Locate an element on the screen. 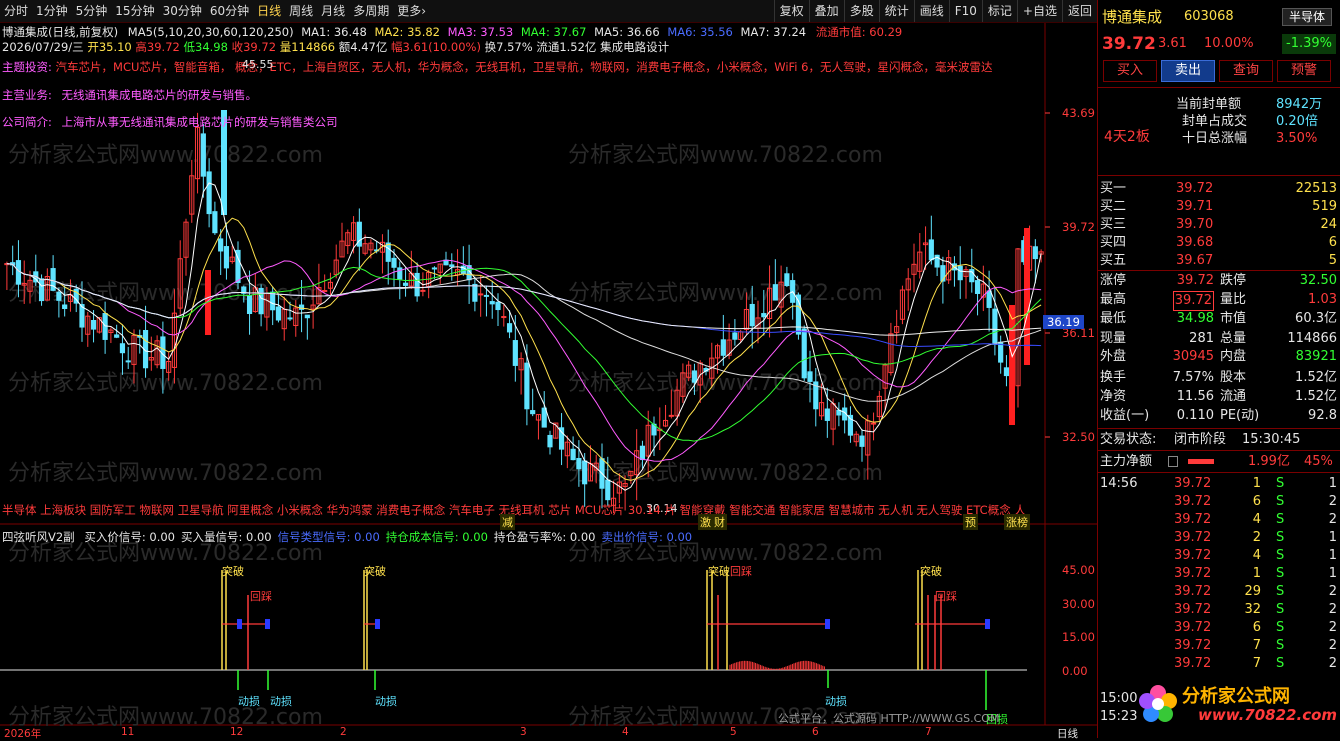 Image resolution: width=1340 pixels, height=741 pixels. event-tag: 财 is located at coordinates (719, 522).